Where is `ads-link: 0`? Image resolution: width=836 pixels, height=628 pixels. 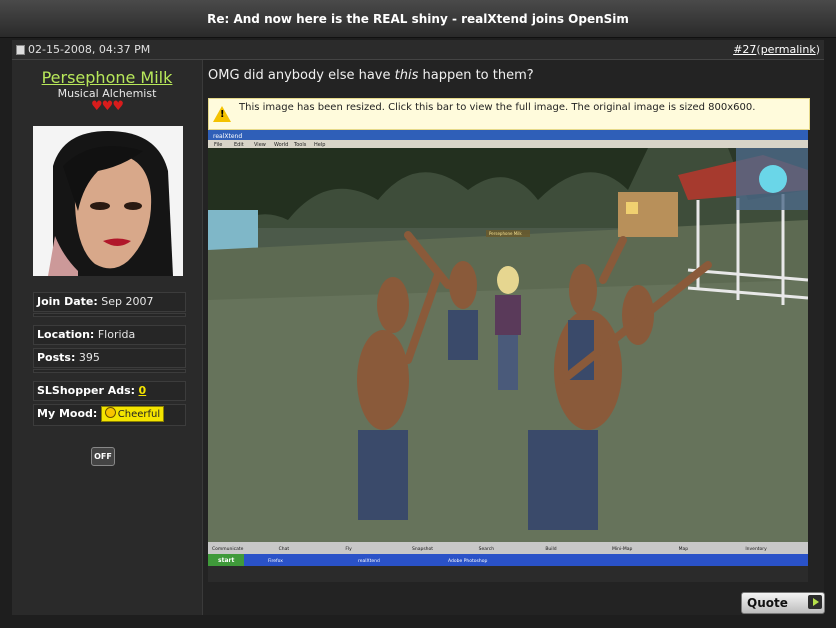 ads-link: 0 is located at coordinates (143, 390).